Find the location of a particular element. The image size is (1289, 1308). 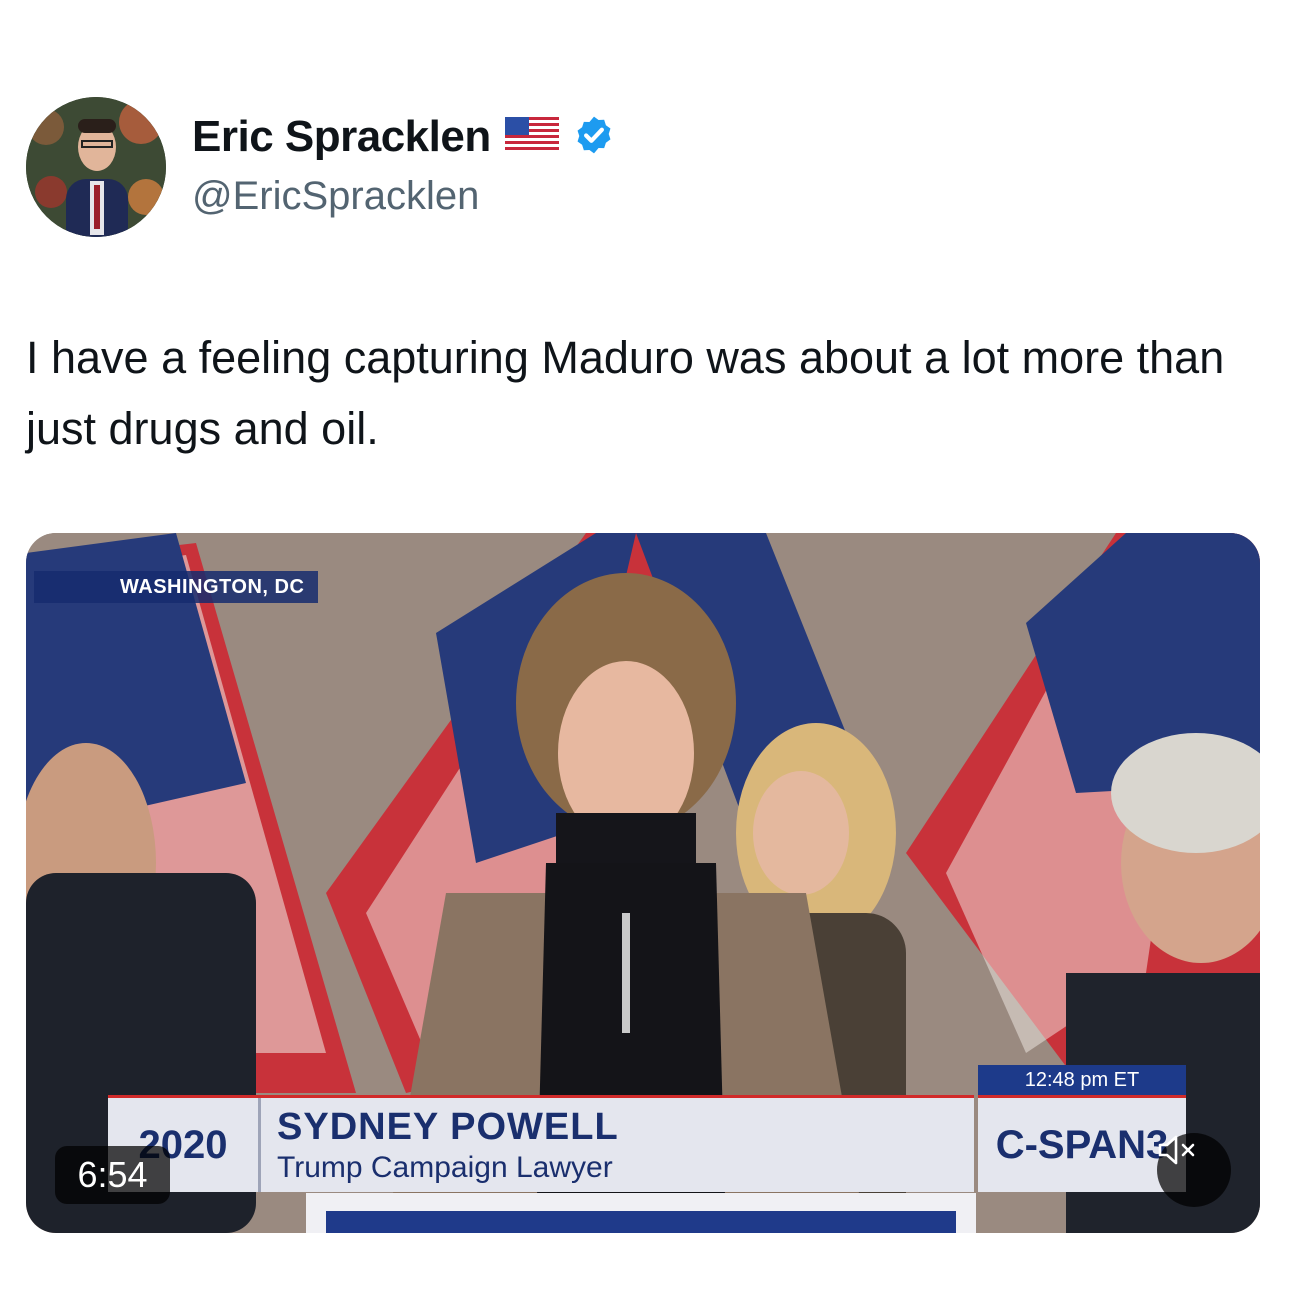

author-name: Eric Spracklen is located at coordinates (341, 137).